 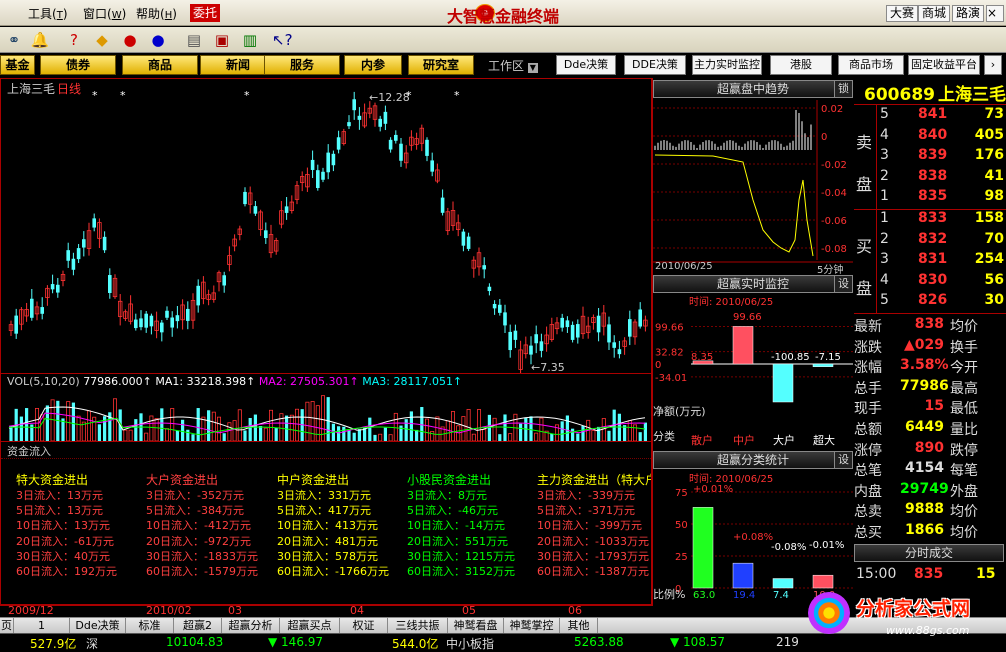 What do you see at coordinates (929, 282) in the screenshot?
I see `bid-row: 4 830 56` at bounding box center [929, 282].